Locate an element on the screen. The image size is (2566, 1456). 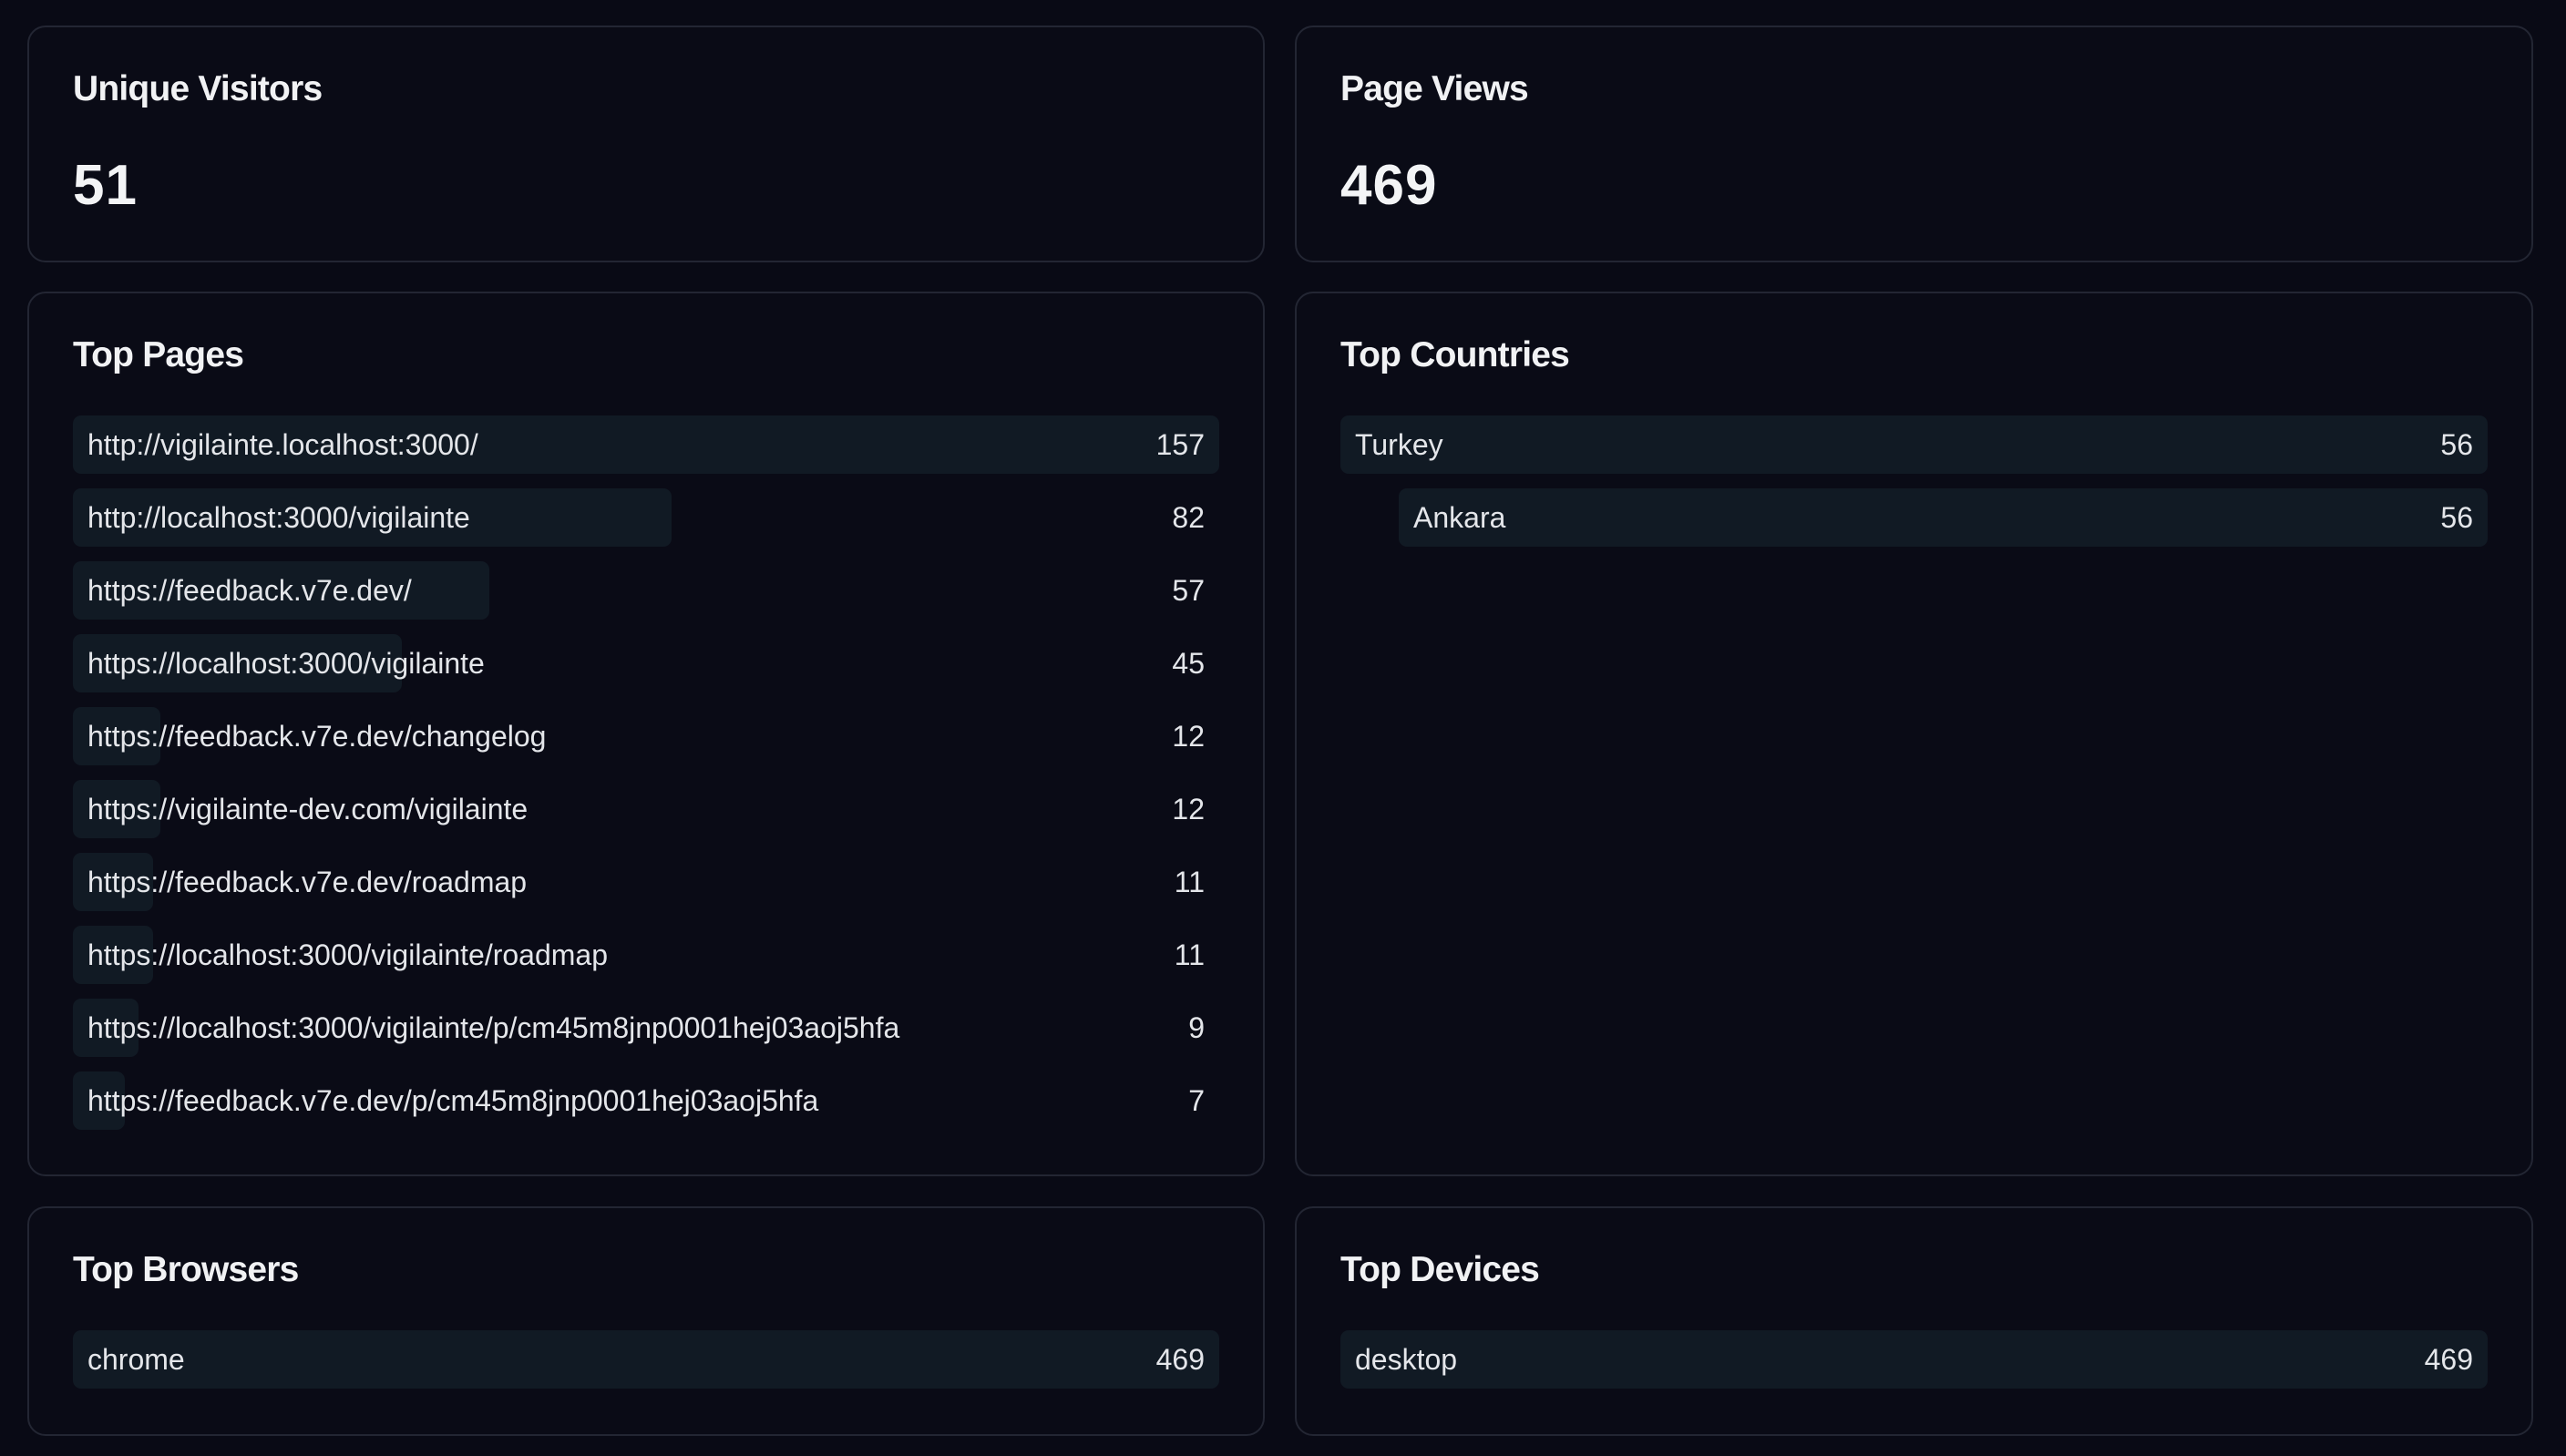
top-pages-row-value: 57 is located at coordinates (1189, 590).